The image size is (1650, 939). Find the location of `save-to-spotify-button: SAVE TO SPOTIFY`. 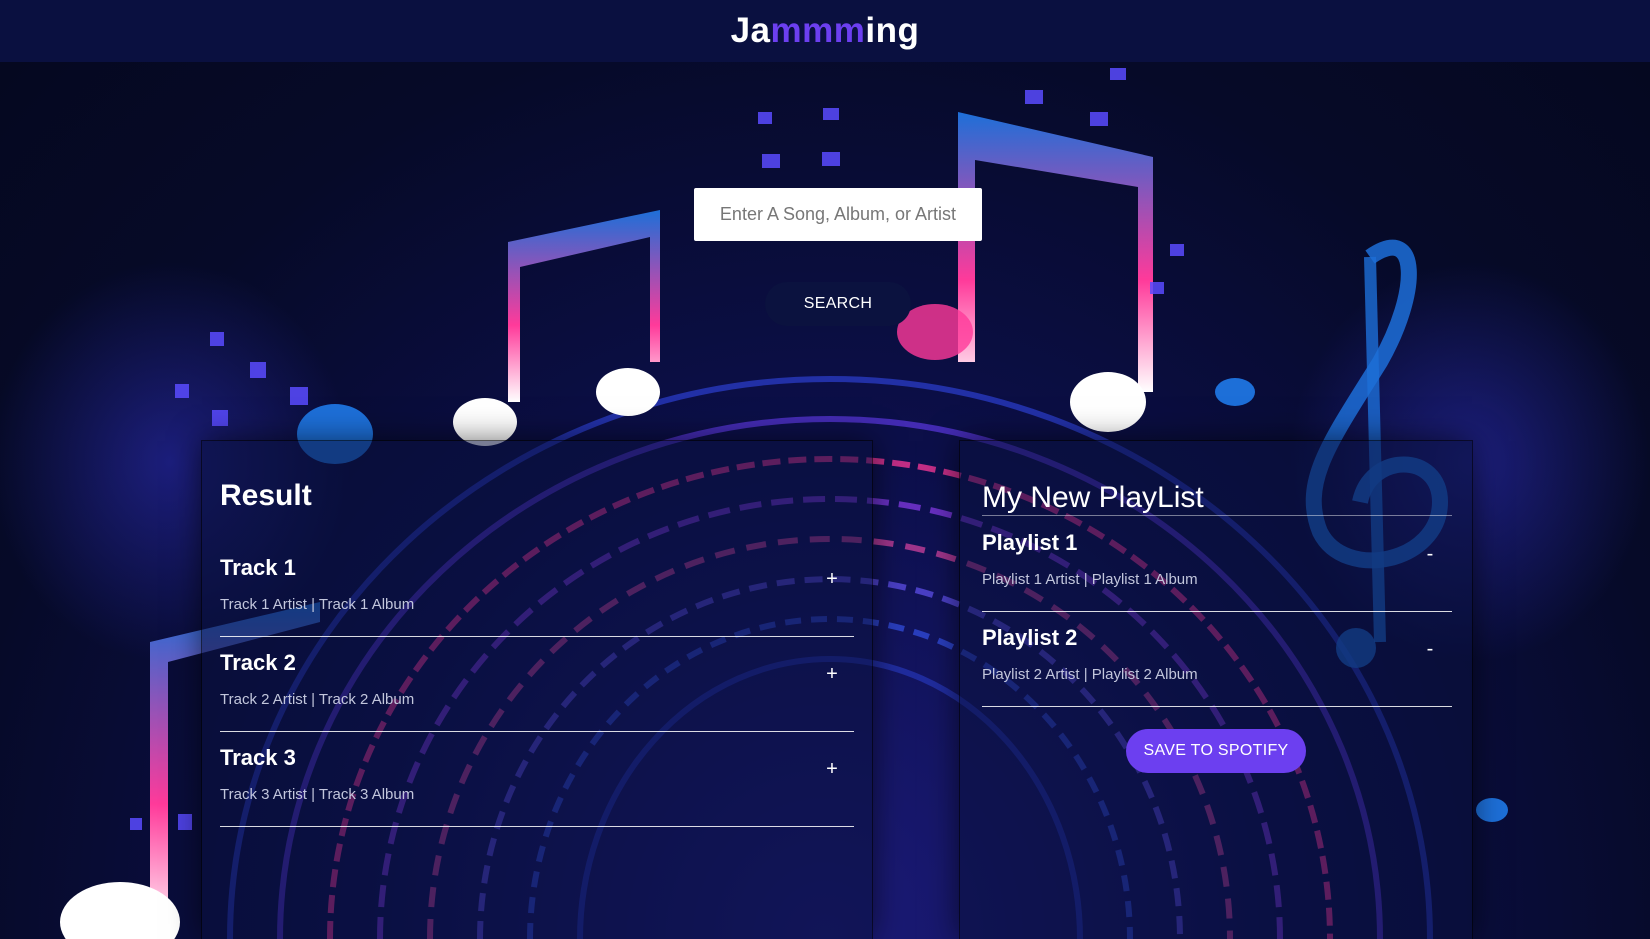

save-to-spotify-button: SAVE TO SPOTIFY is located at coordinates (1216, 751).